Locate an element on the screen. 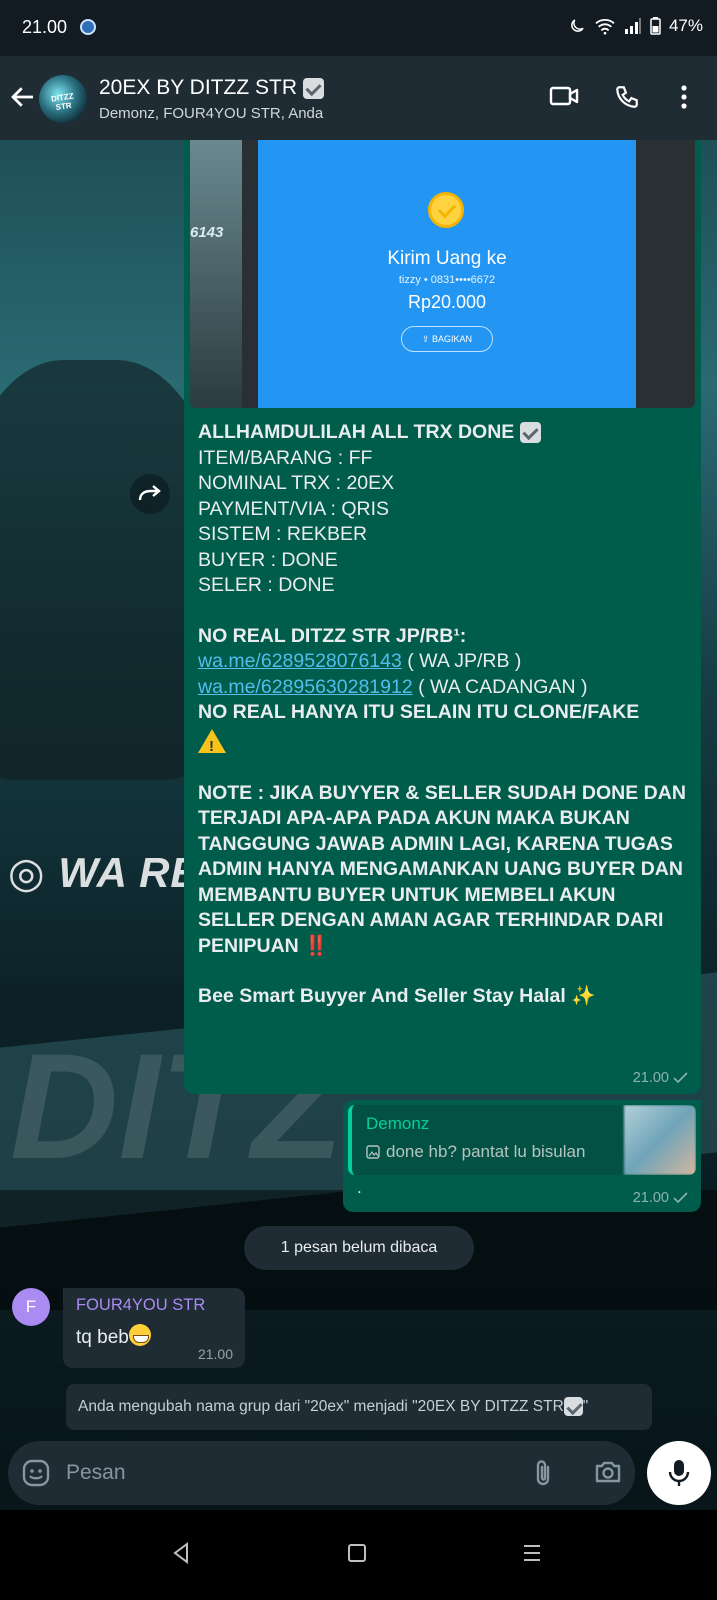  unread-indicator: 1 pesan belum dibaca is located at coordinates (359, 1248).